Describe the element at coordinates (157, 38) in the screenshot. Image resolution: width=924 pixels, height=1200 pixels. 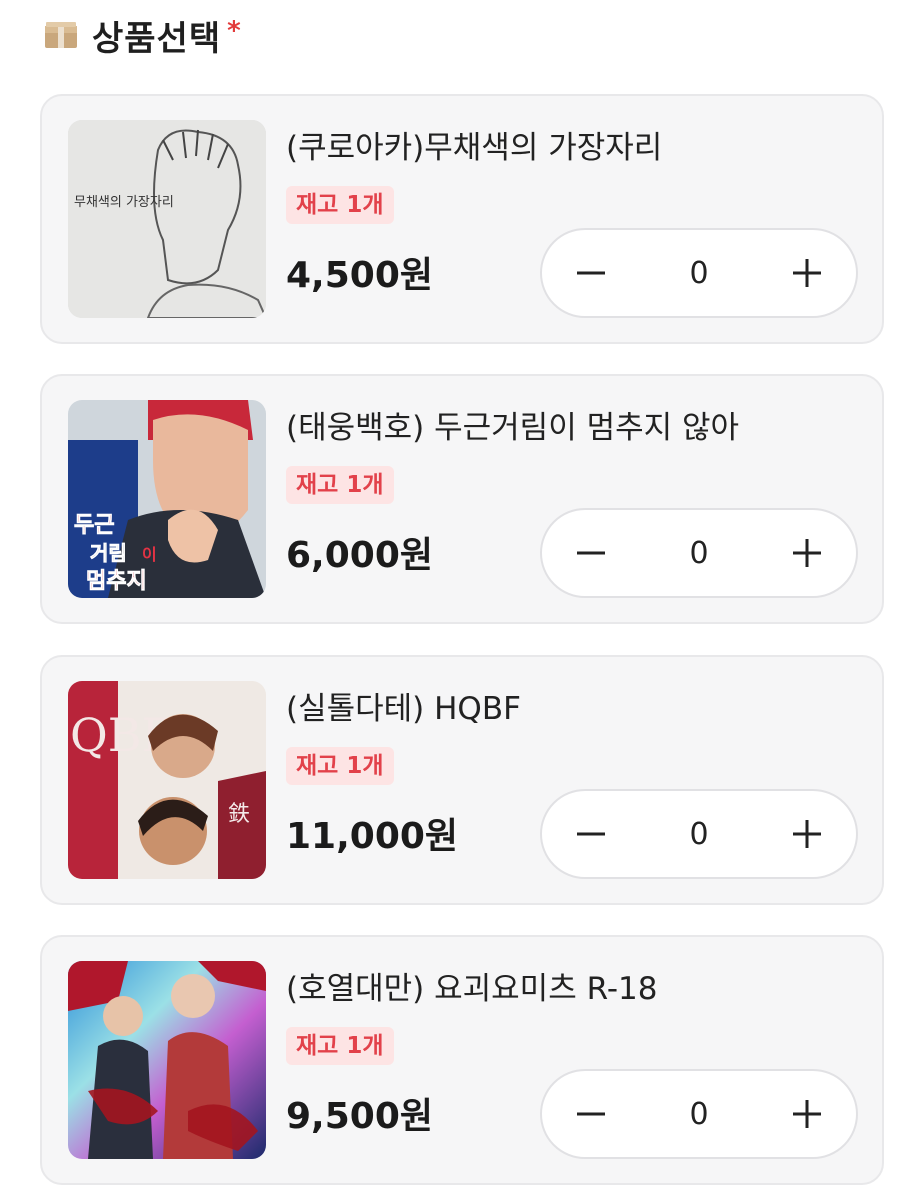
I see `section-title: 상품선택` at that location.